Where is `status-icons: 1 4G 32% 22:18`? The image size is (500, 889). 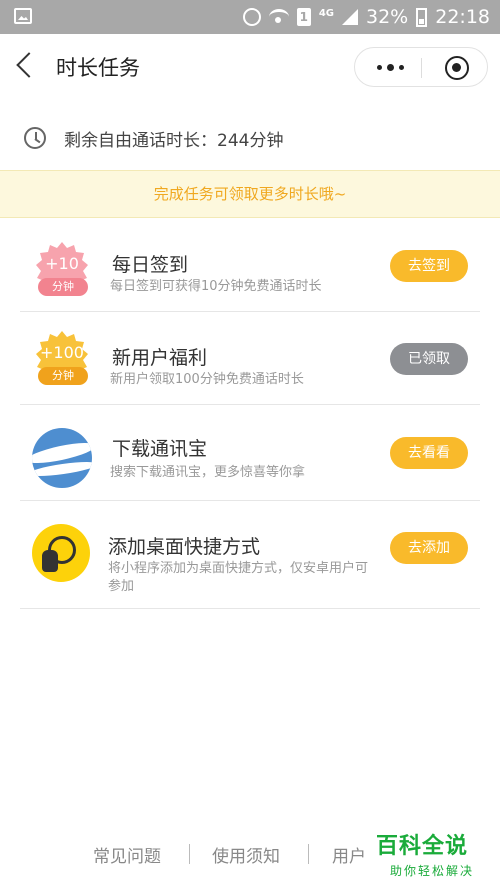
status-icons: 1 4G 32% 22:18 is located at coordinates (366, 17).